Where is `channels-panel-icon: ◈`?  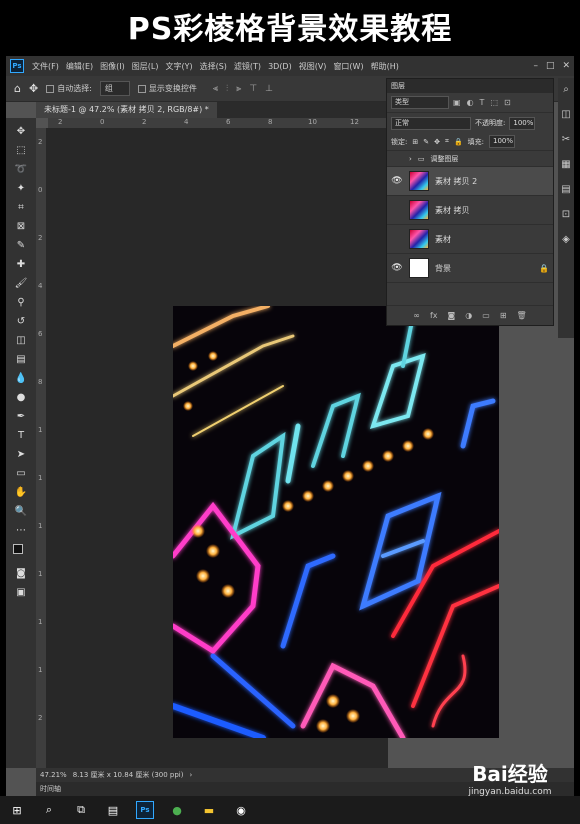 channels-panel-icon: ◈ is located at coordinates (566, 239).